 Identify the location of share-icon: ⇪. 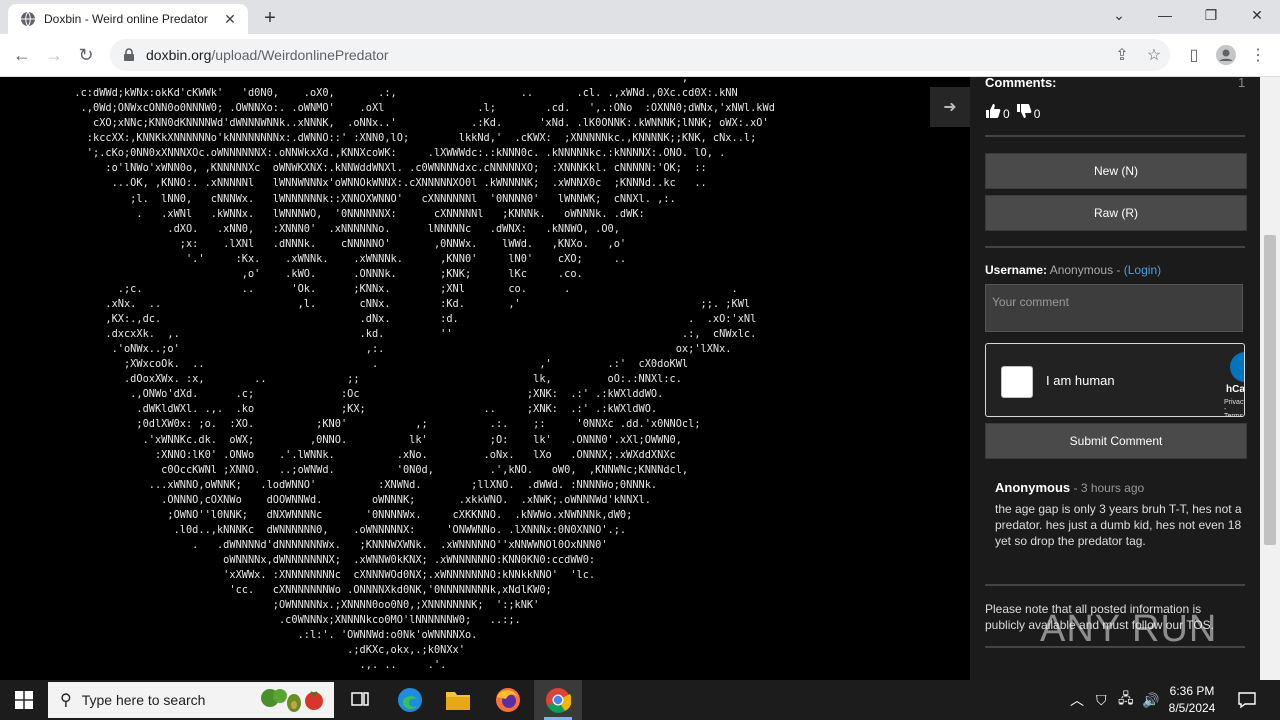
(1122, 55).